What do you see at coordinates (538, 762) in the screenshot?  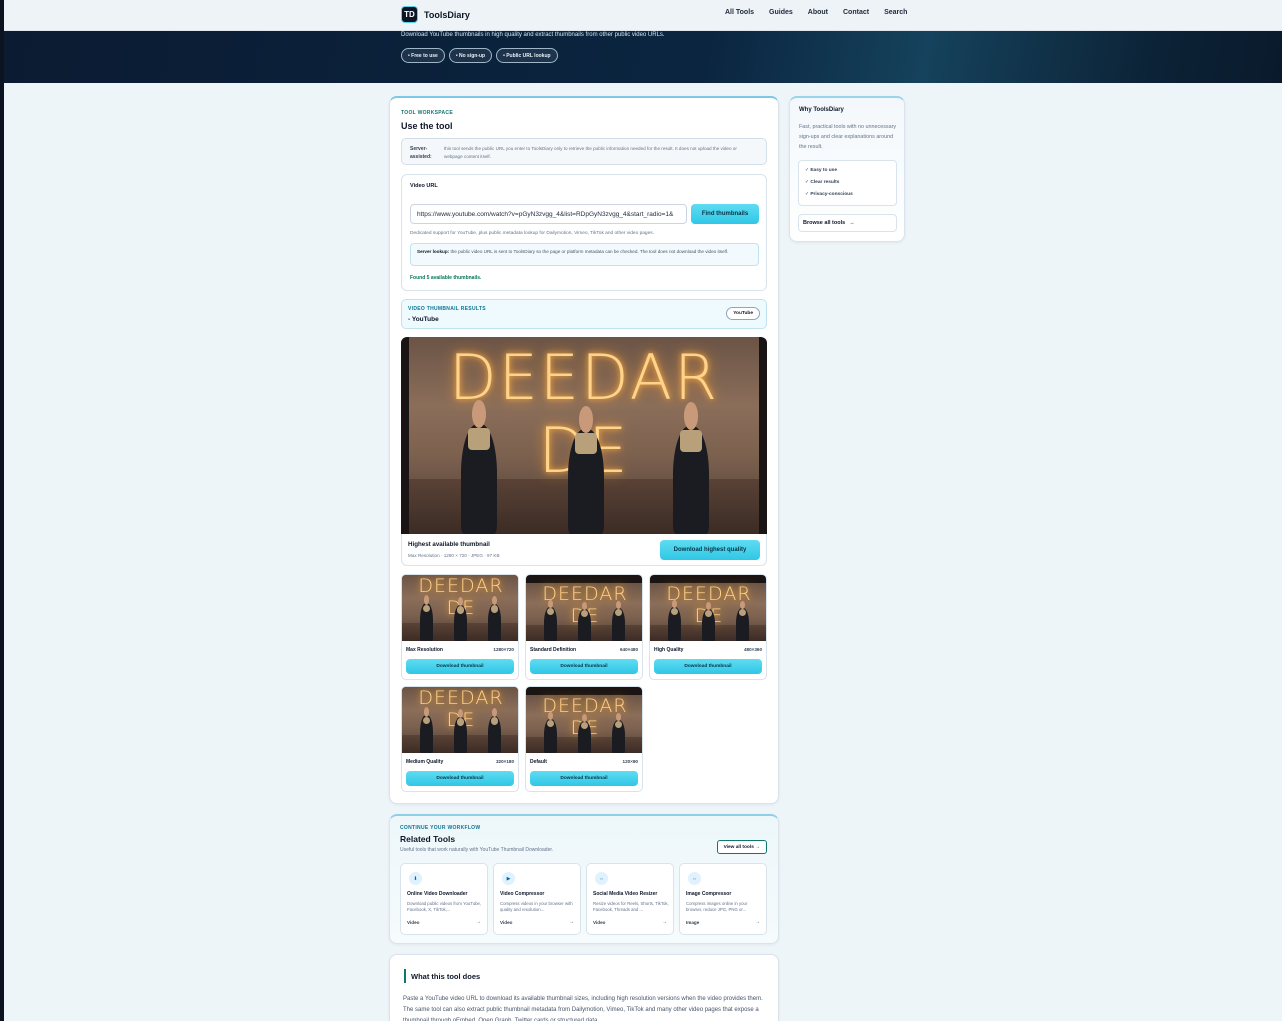 I see `tile-name: Default` at bounding box center [538, 762].